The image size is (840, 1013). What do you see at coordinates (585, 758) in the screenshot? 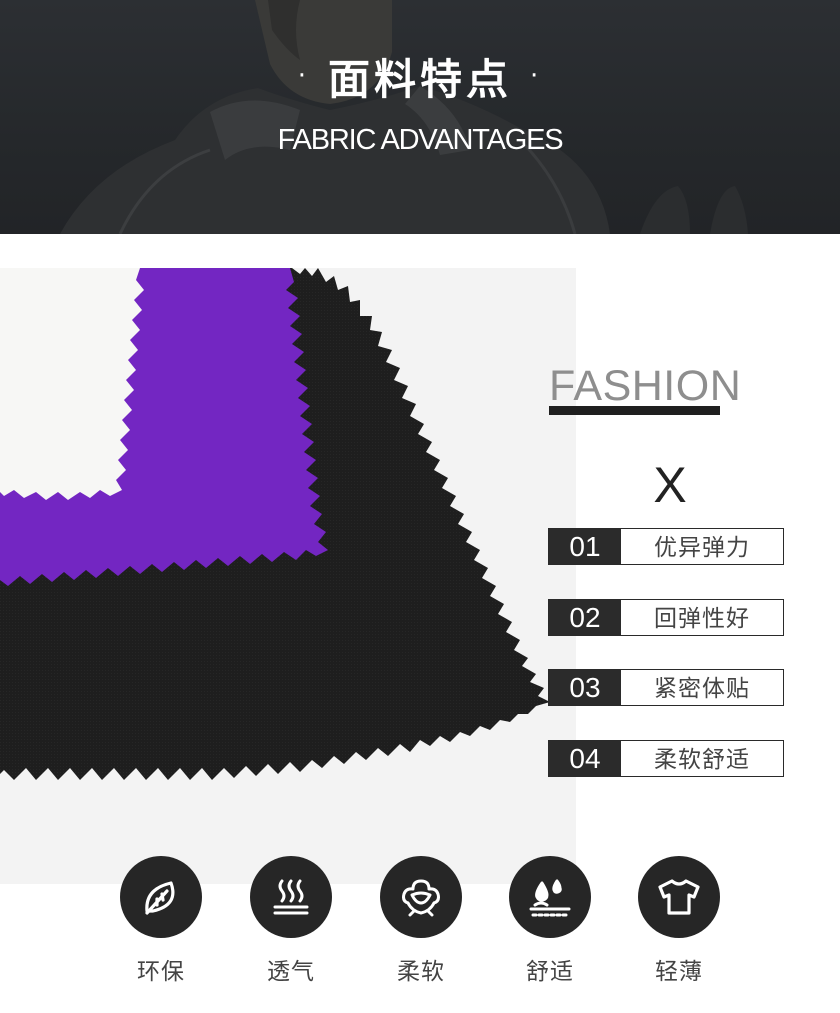
I see `feature-number: 04` at bounding box center [585, 758].